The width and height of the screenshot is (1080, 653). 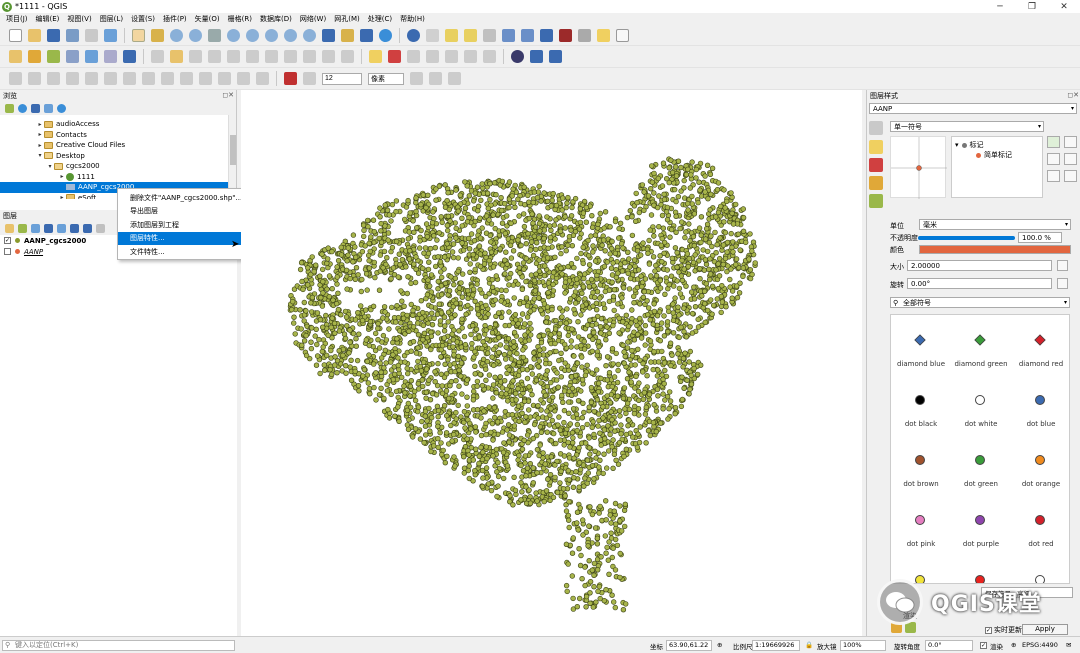 I want to click on layer-styling-icon, so click(x=9, y=228).